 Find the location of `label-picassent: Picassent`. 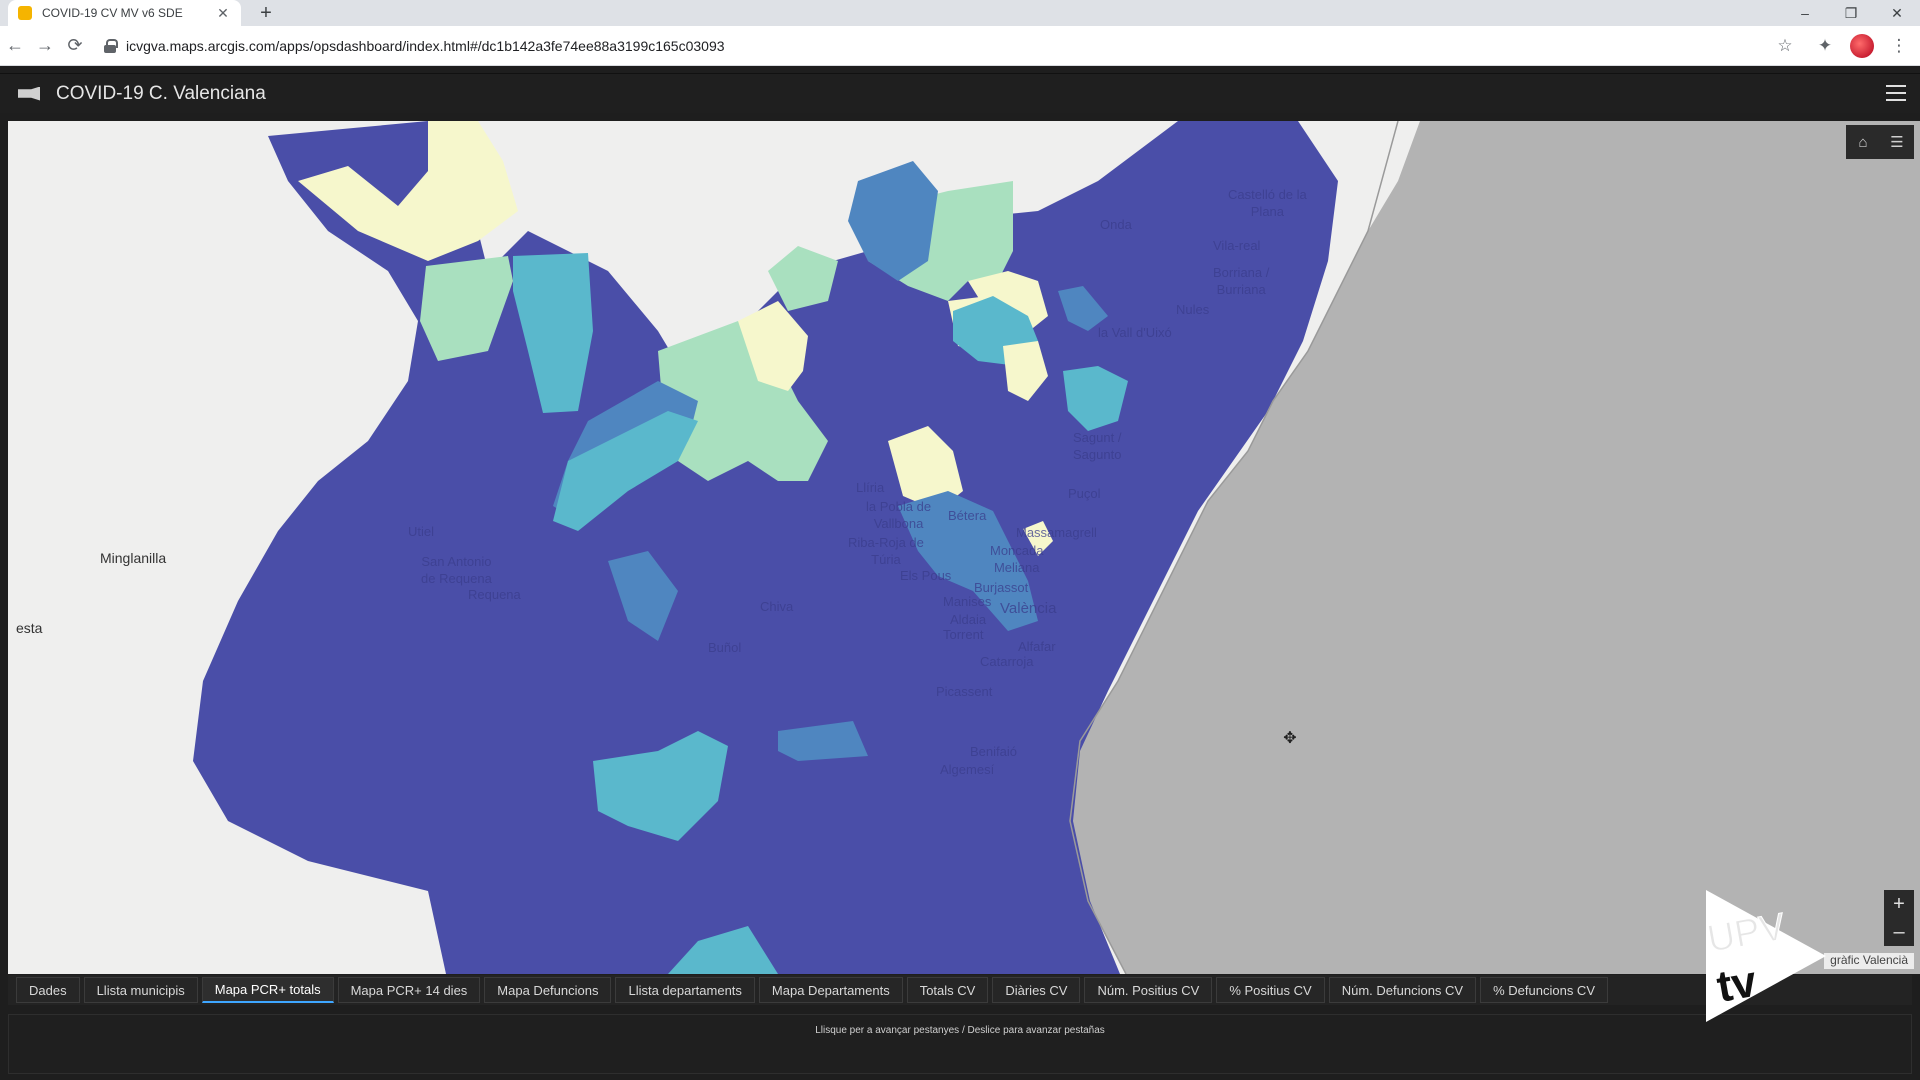

label-picassent: Picassent is located at coordinates (964, 691).